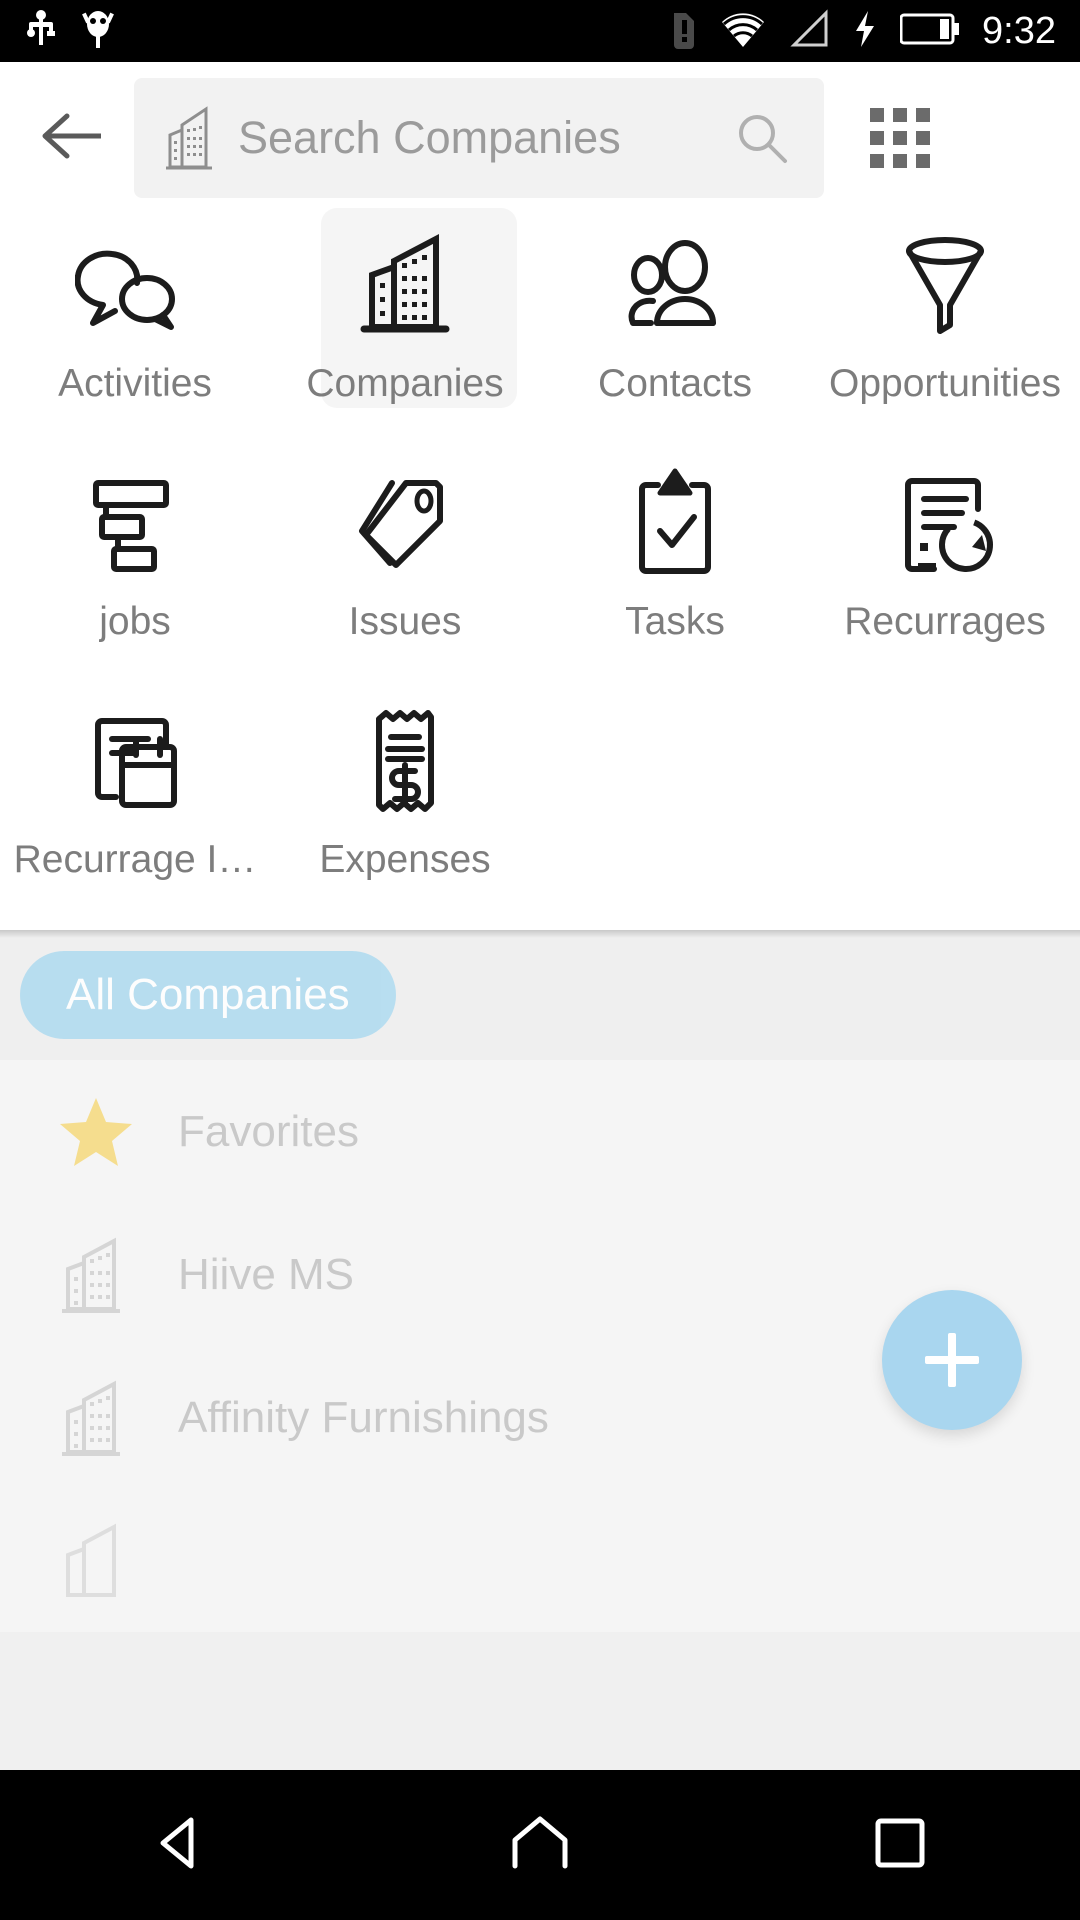  I want to click on module-label: jobs, so click(135, 621).